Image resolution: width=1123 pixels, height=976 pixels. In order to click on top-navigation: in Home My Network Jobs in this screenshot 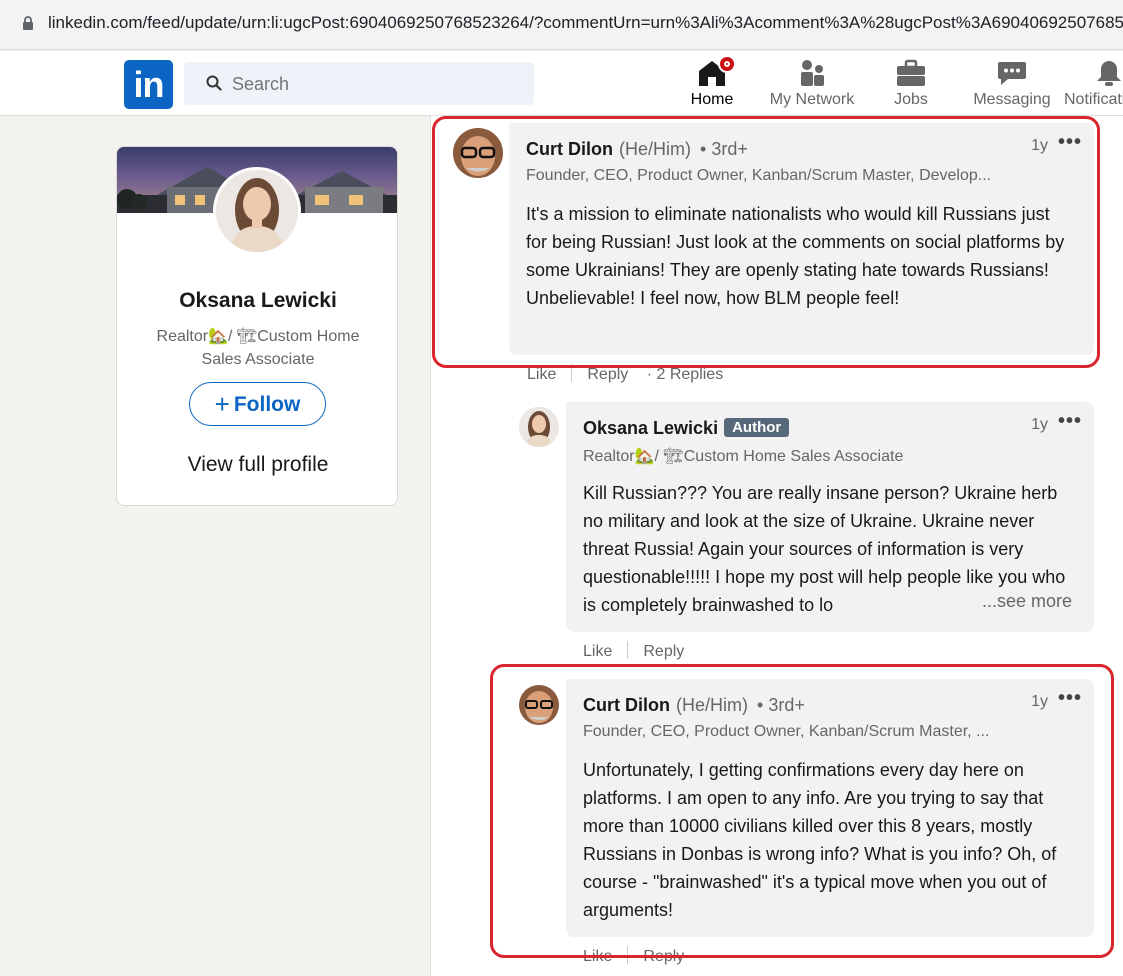, I will do `click(561, 84)`.